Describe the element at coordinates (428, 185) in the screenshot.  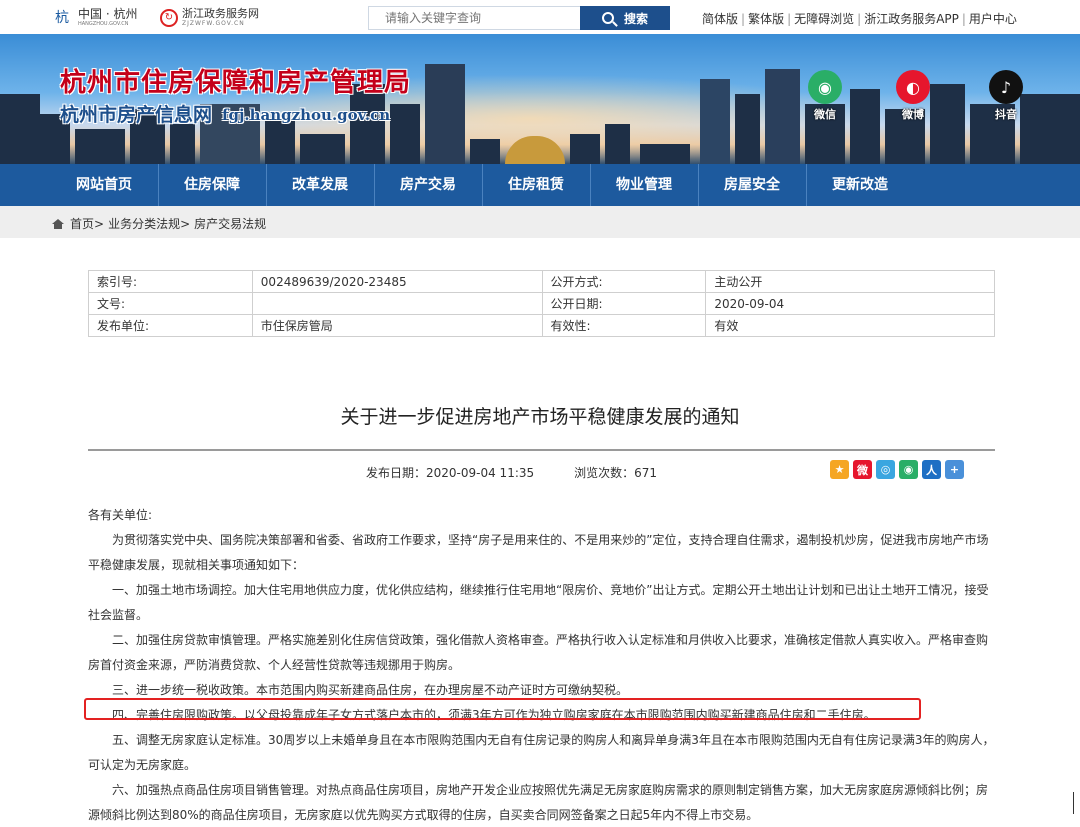
I see `nav-property-trade: 房产交易` at that location.